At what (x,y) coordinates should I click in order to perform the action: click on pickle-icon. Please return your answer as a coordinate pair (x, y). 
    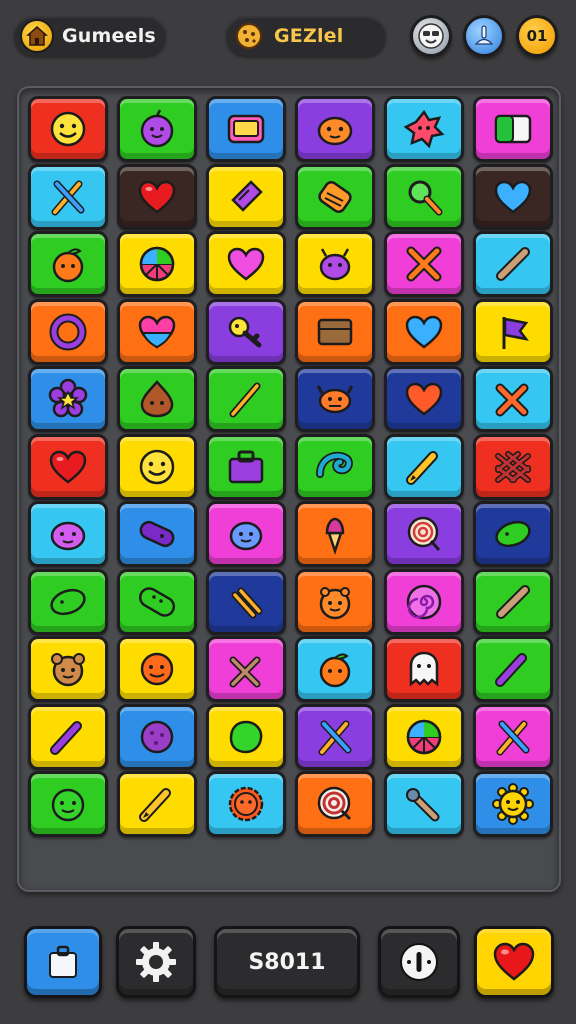
    Looking at the image, I should click on (513, 534).